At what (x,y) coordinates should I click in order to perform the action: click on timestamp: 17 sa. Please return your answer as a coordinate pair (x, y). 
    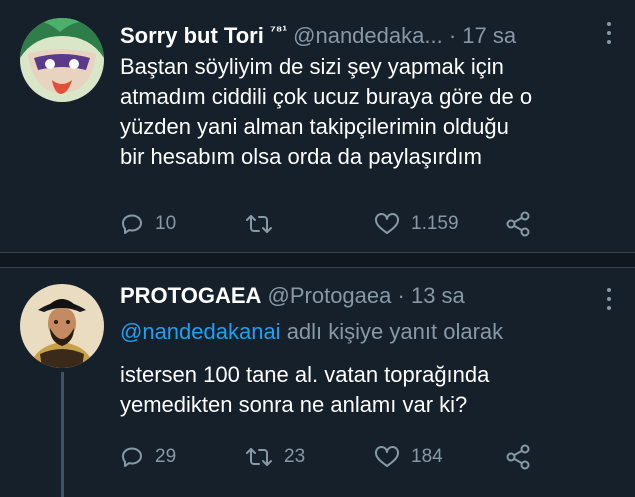
    Looking at the image, I should click on (489, 35).